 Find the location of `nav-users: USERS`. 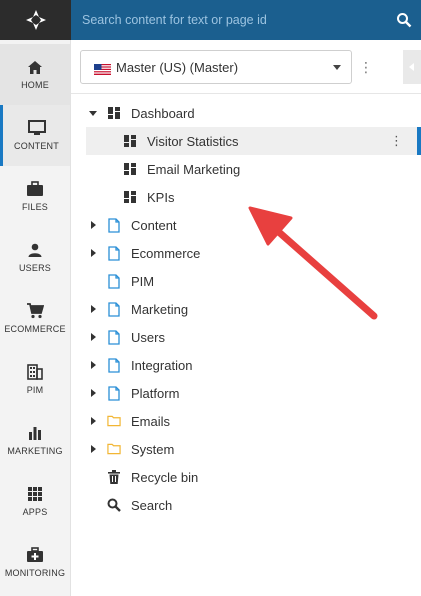

nav-users: USERS is located at coordinates (35, 257).